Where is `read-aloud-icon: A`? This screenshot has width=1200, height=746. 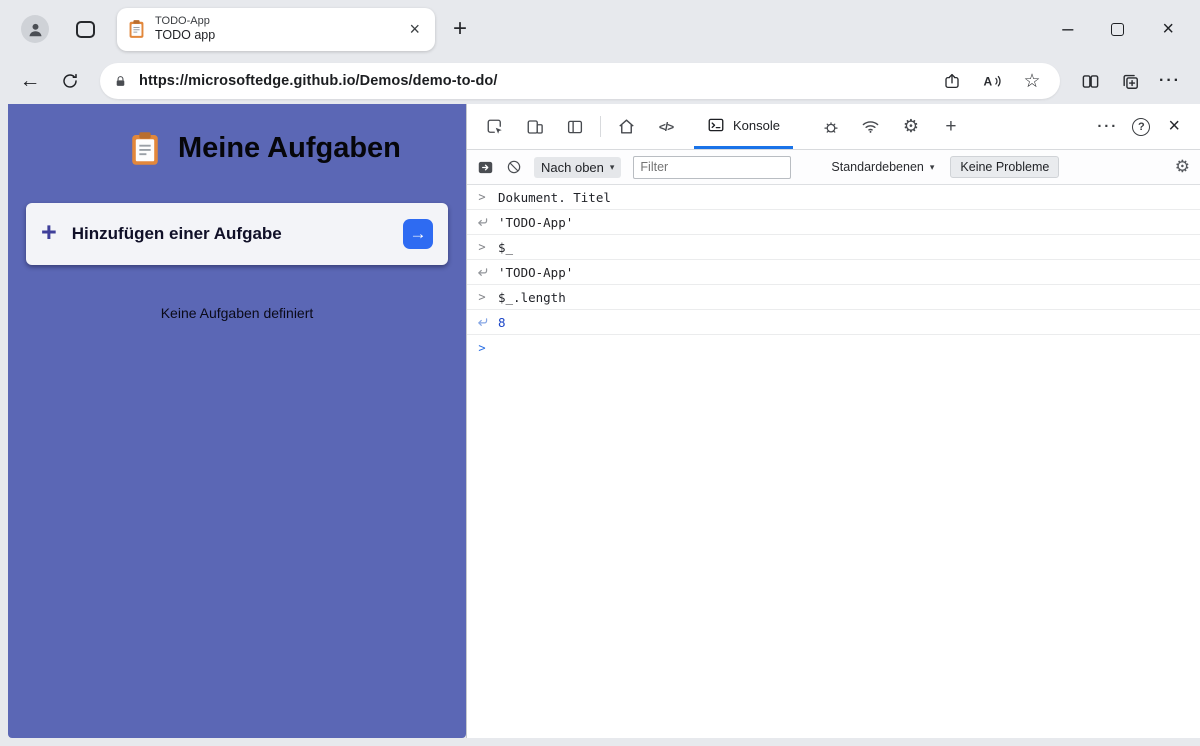 read-aloud-icon: A is located at coordinates (992, 81).